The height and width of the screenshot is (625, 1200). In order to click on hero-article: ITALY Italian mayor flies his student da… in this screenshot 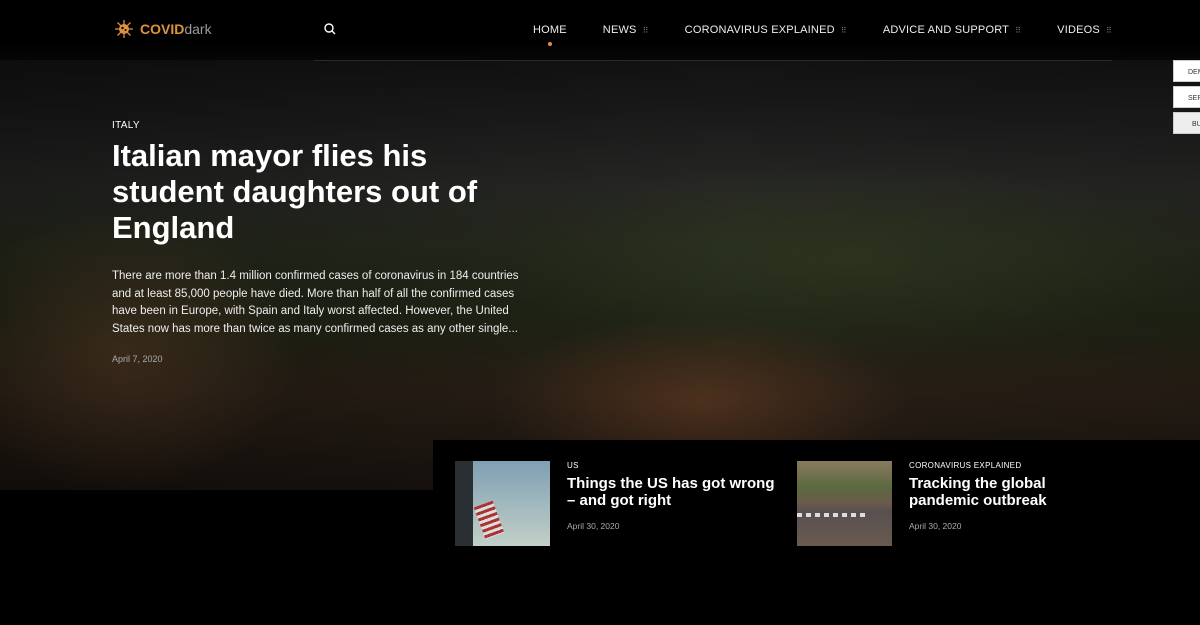, I will do `click(322, 242)`.